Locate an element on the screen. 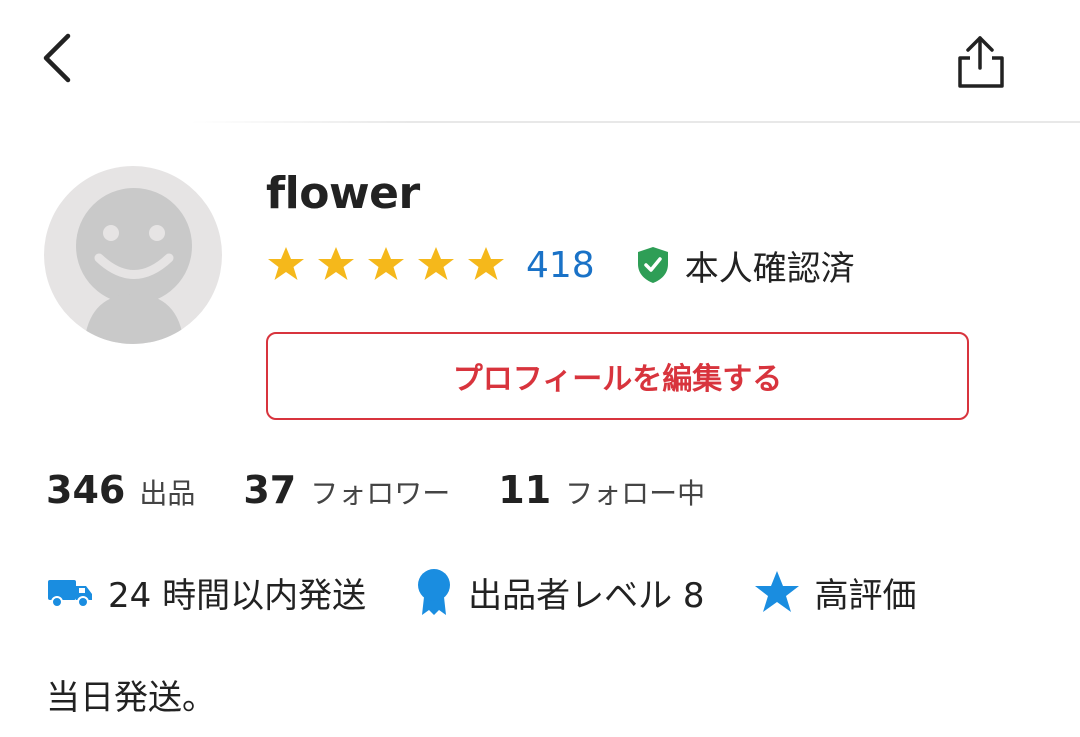  edit-profile-label: プロフィールを編集する is located at coordinates (617, 379).